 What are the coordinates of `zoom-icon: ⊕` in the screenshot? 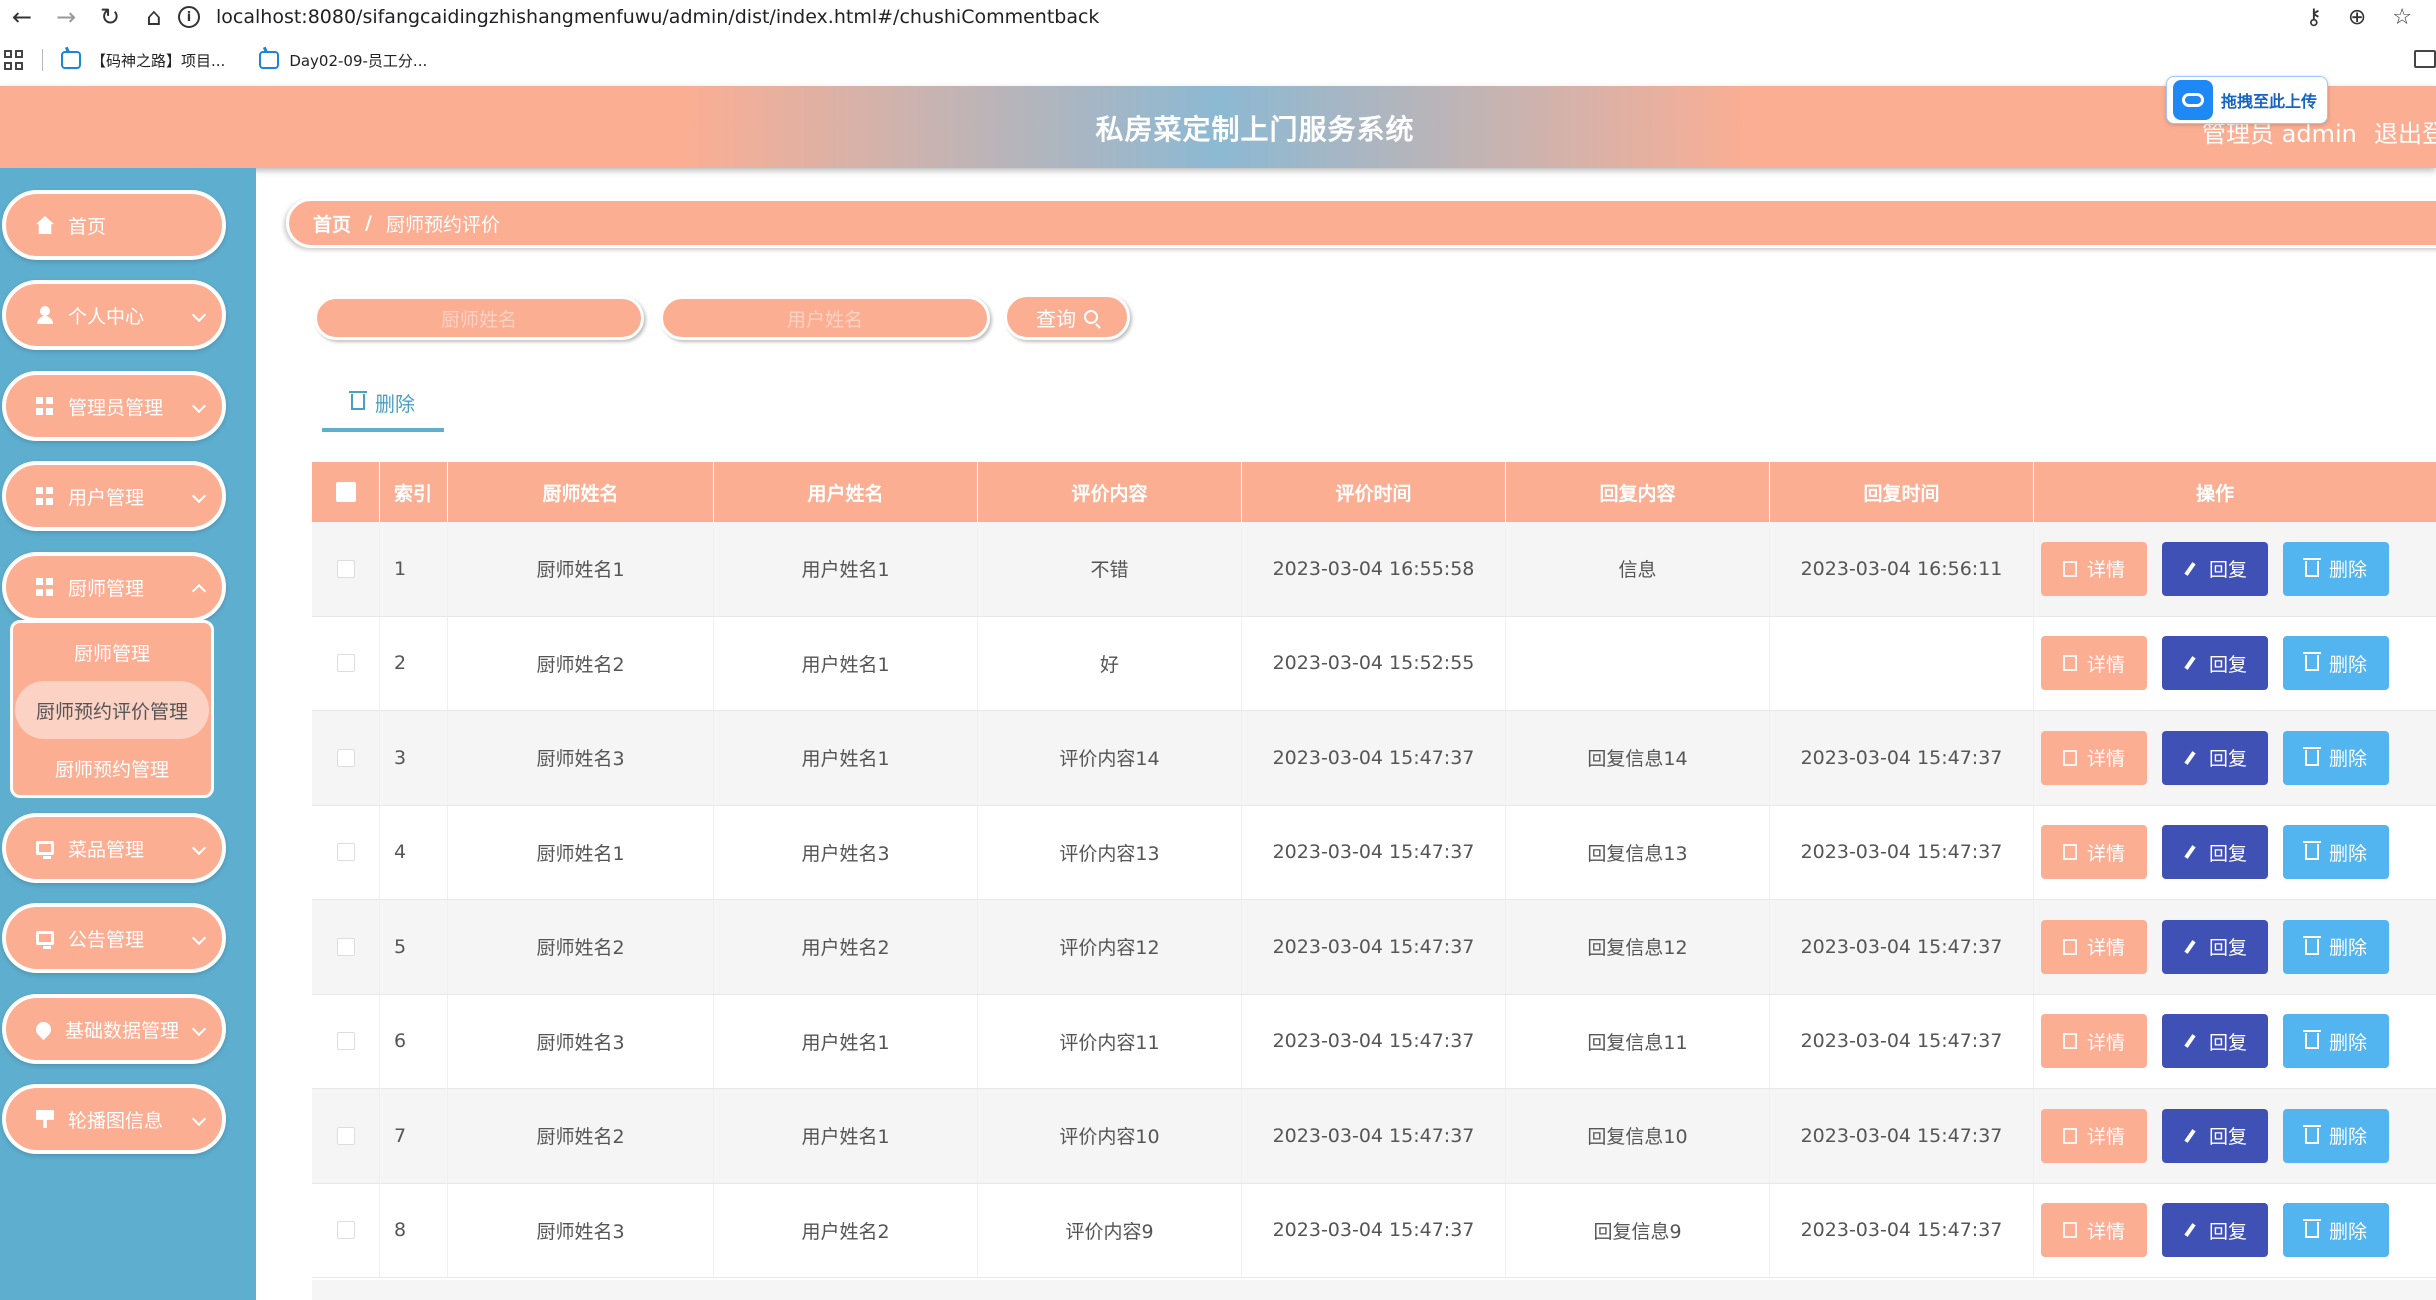 It's located at (2357, 17).